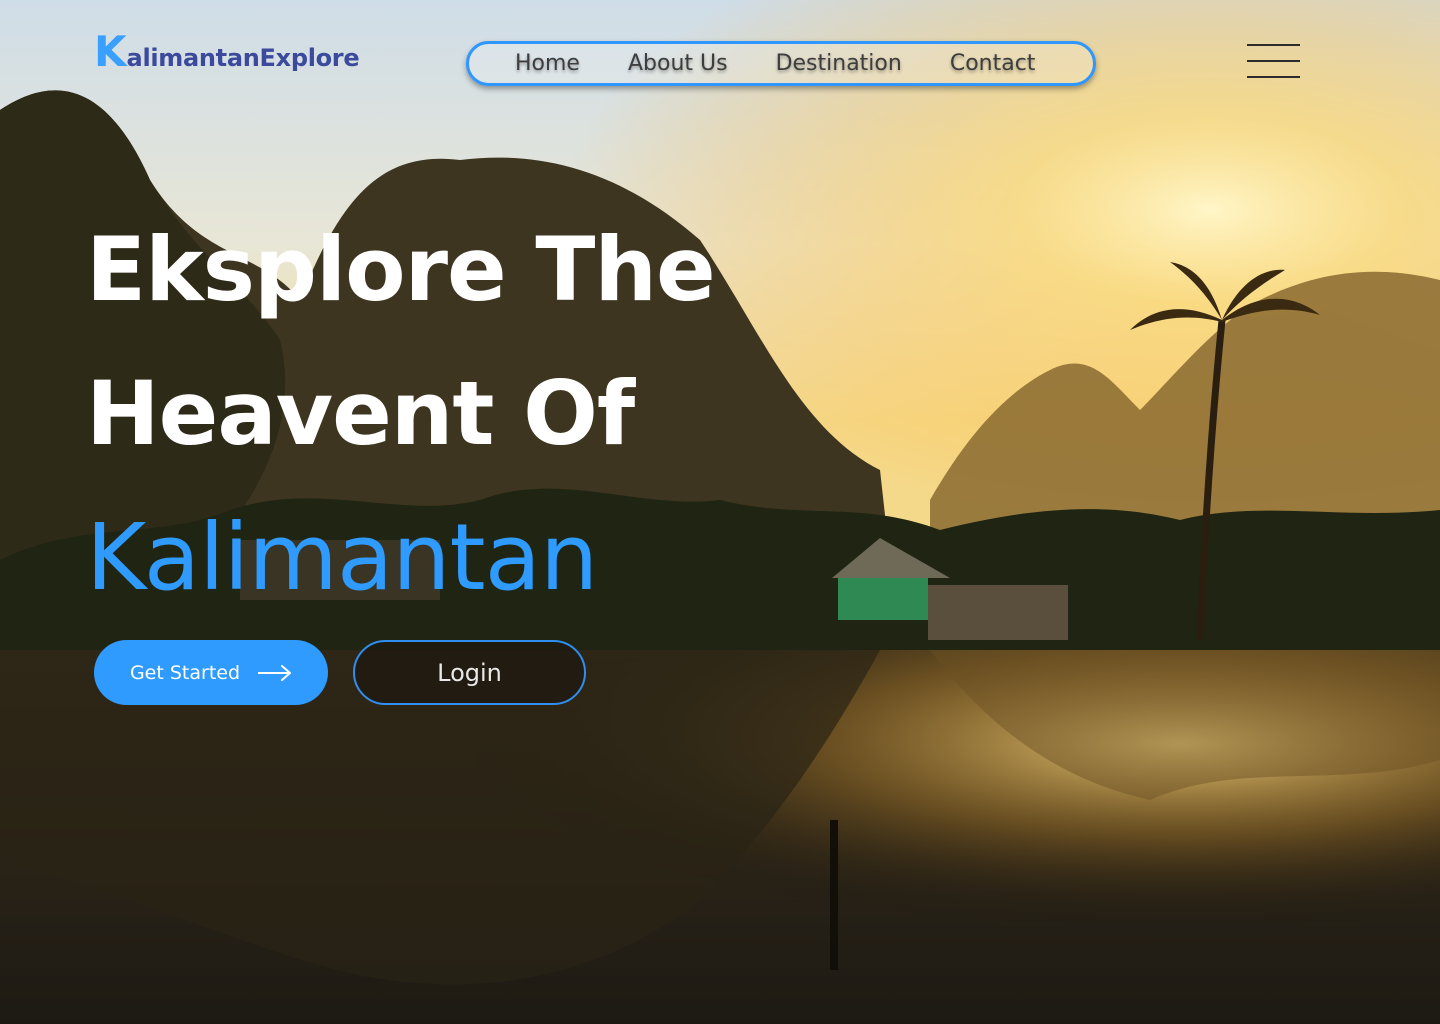  What do you see at coordinates (1273, 45) in the screenshot?
I see `menu-bar-top` at bounding box center [1273, 45].